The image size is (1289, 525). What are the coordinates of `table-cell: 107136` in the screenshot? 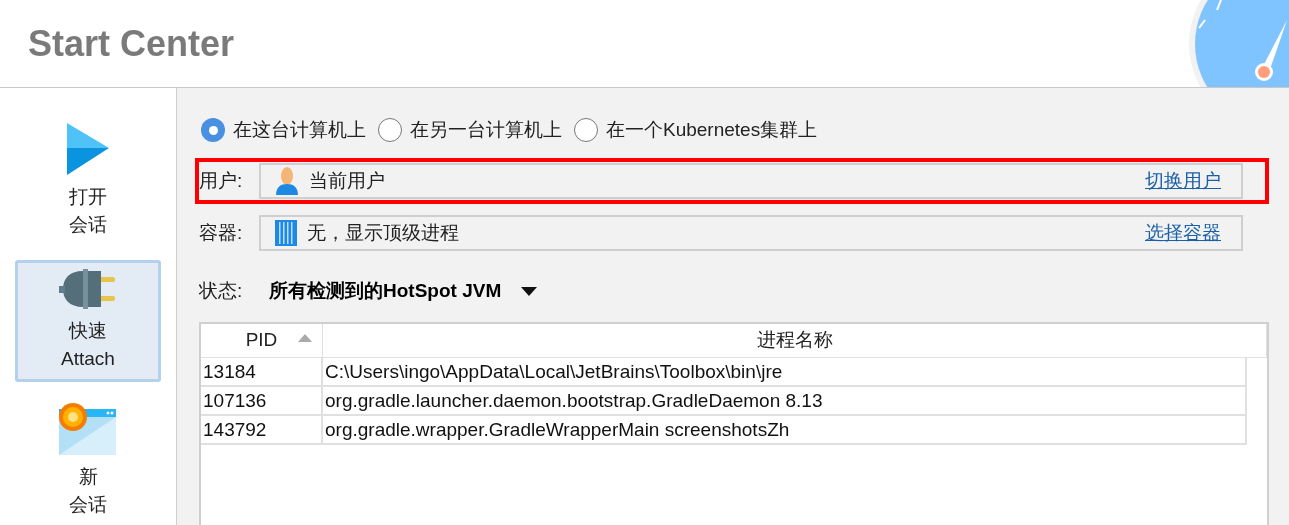 It's located at (262, 400).